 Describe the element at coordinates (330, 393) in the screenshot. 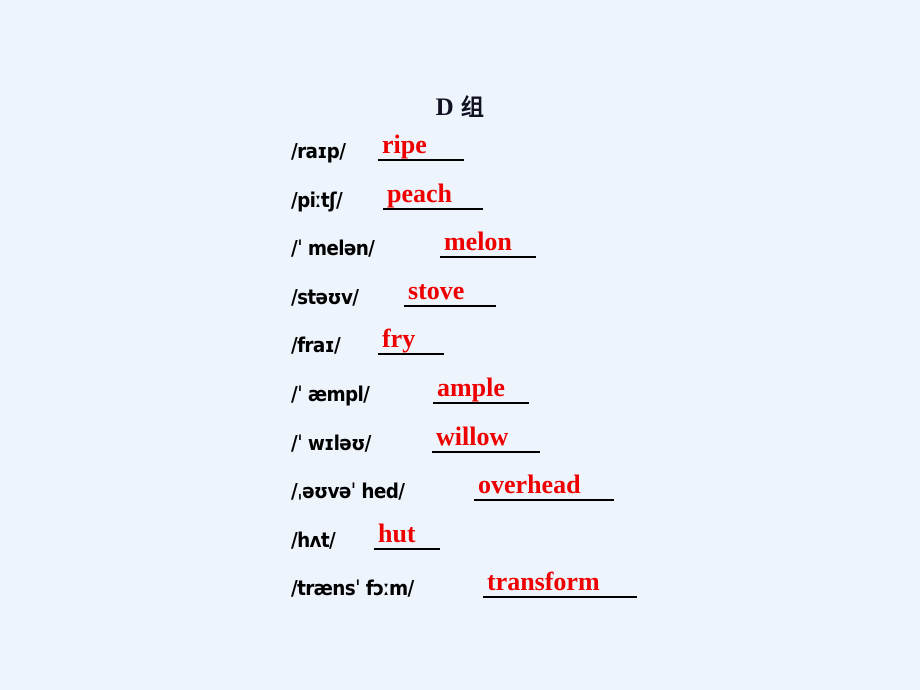

I see `phonetic-transcription: /ˈ æmpl/` at that location.